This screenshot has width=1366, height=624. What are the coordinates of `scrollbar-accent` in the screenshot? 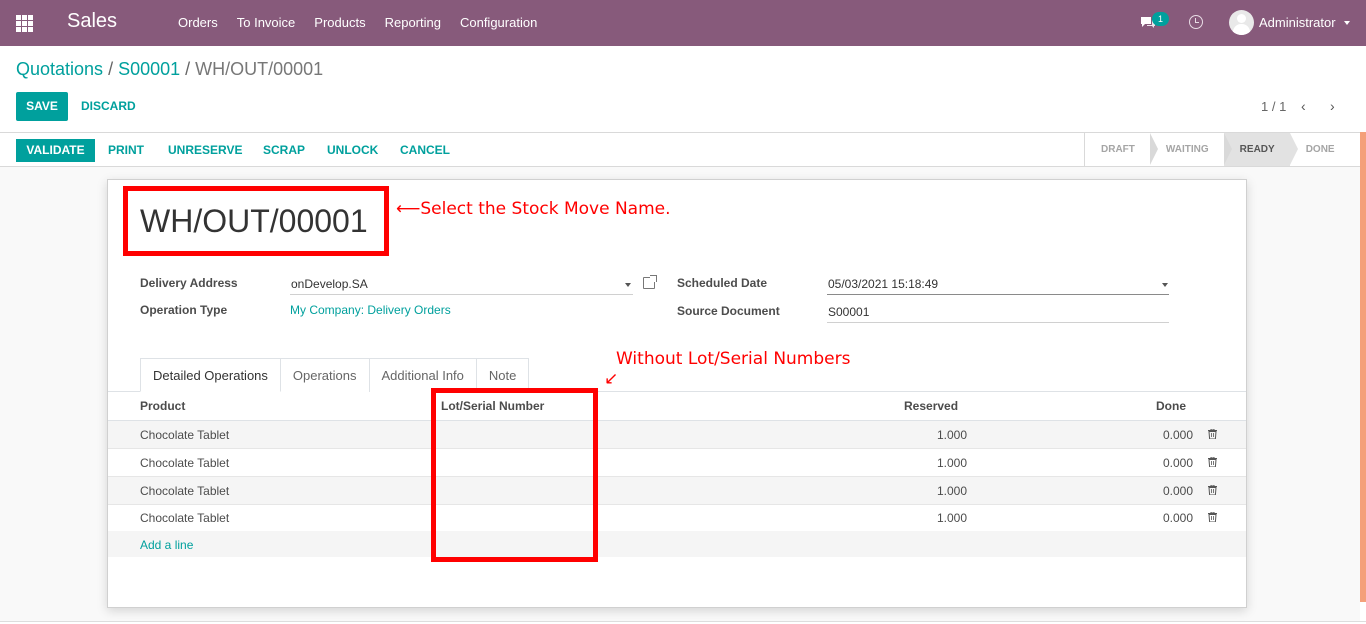 It's located at (1363, 367).